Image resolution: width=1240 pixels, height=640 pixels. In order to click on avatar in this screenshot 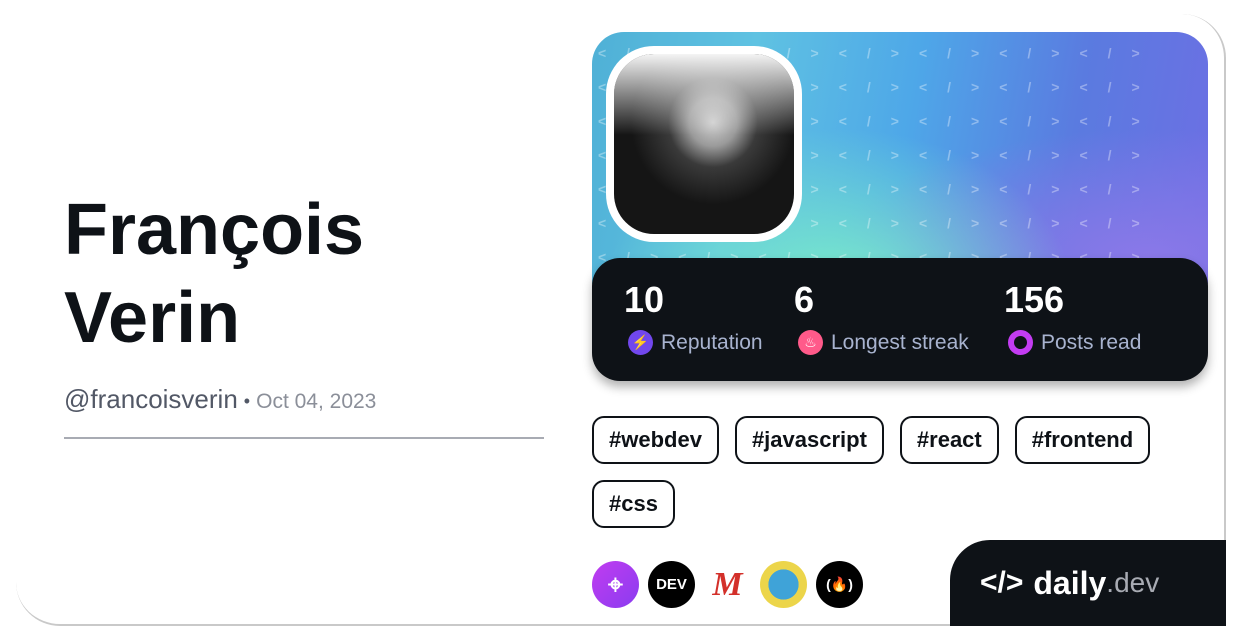, I will do `click(704, 144)`.